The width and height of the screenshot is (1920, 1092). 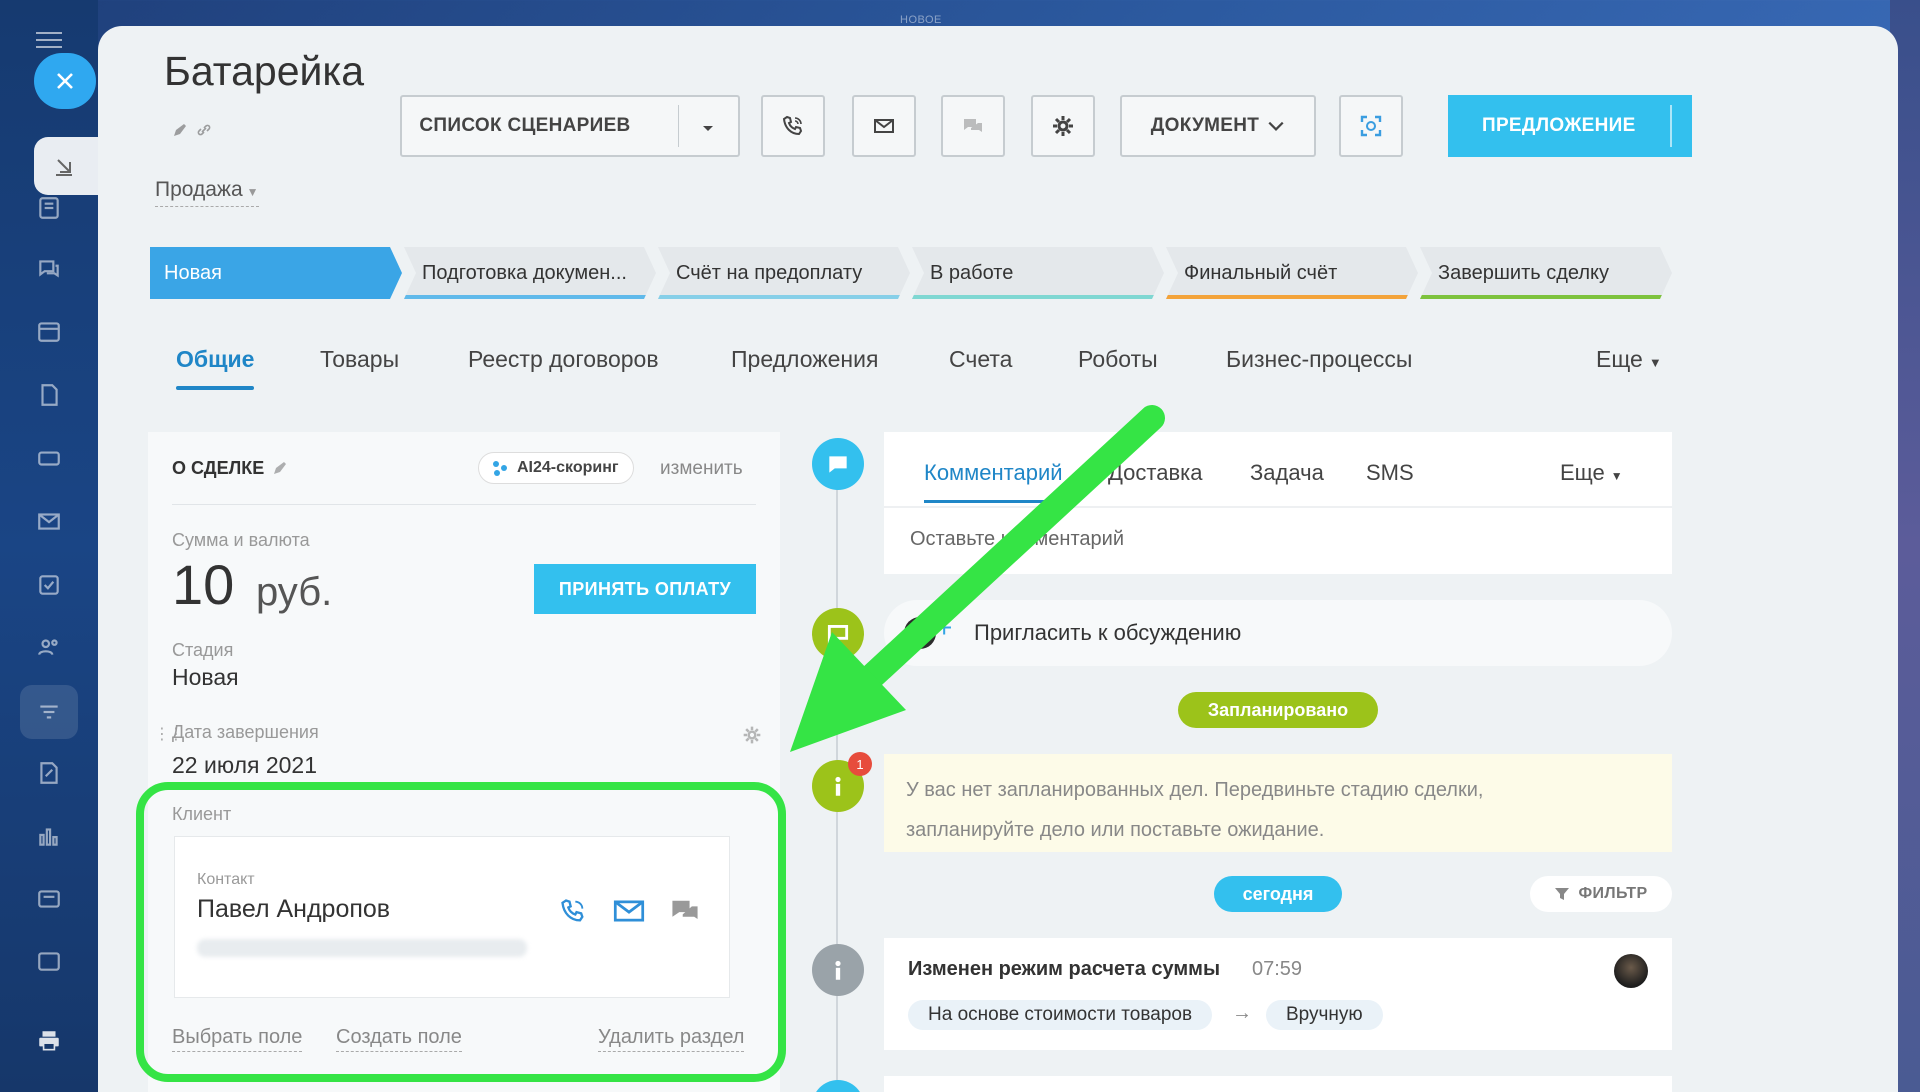 What do you see at coordinates (264, 71) in the screenshot?
I see `deal-title: Батарейка` at bounding box center [264, 71].